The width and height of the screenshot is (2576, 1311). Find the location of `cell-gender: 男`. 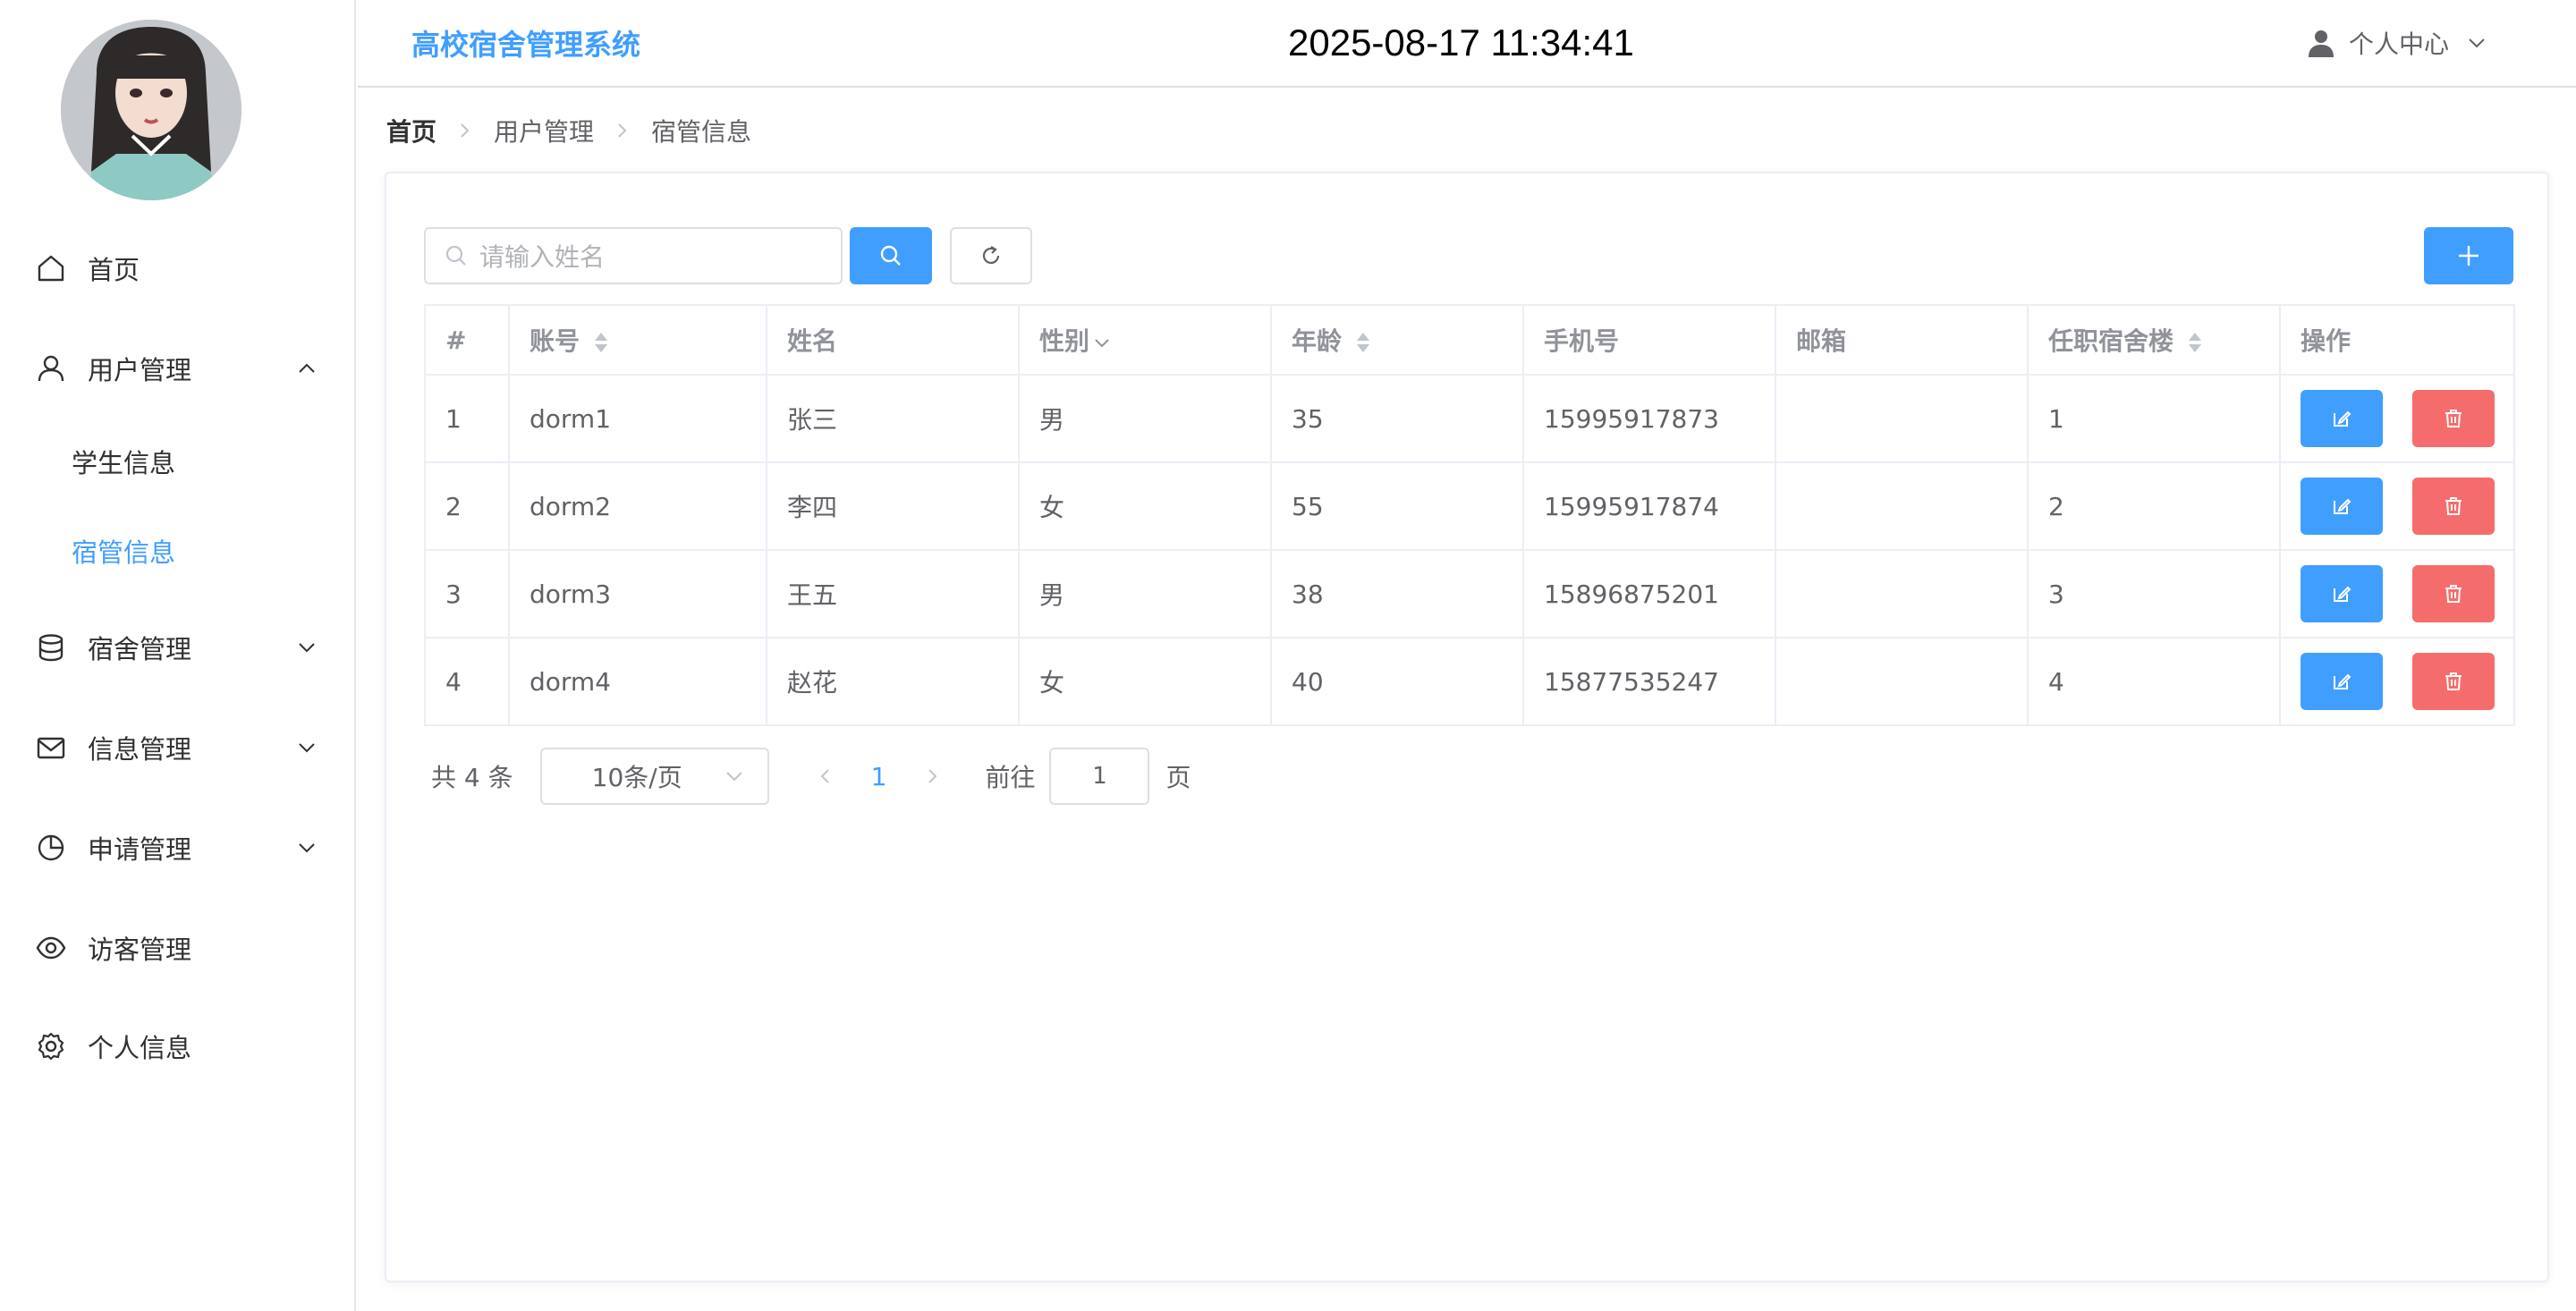

cell-gender: 男 is located at coordinates (1145, 418).